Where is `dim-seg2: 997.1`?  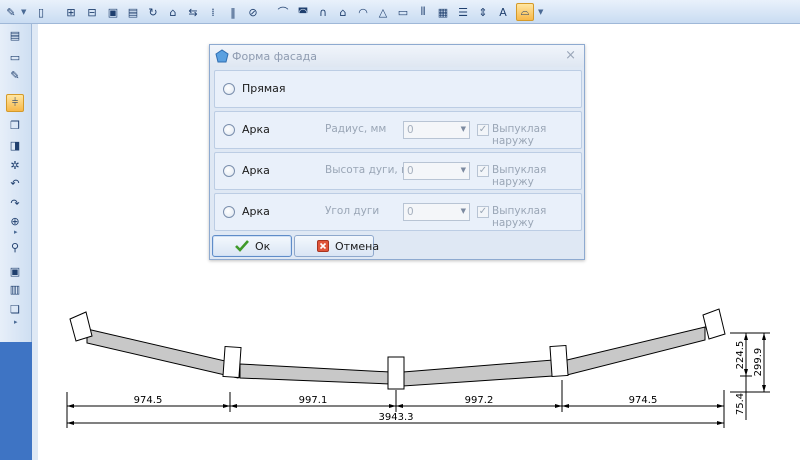 dim-seg2: 997.1 is located at coordinates (313, 400).